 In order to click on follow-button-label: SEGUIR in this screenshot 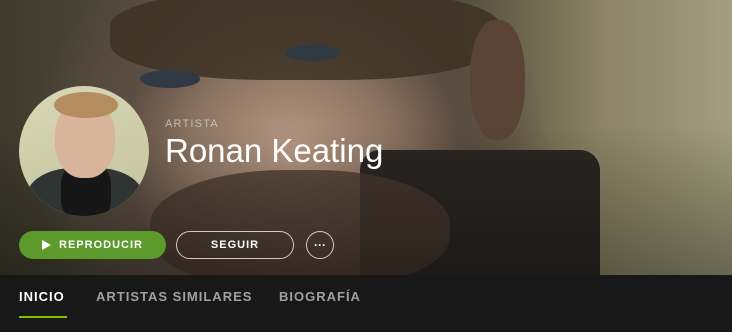, I will do `click(235, 245)`.